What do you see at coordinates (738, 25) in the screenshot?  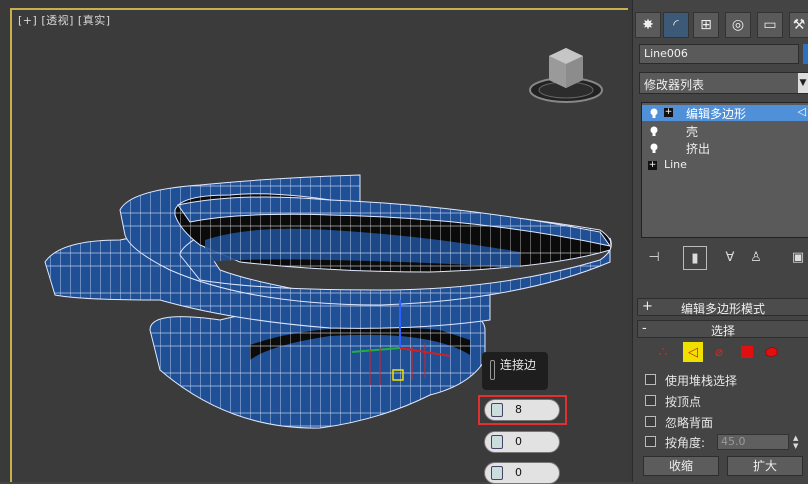 I see `motion-icon: ◎` at bounding box center [738, 25].